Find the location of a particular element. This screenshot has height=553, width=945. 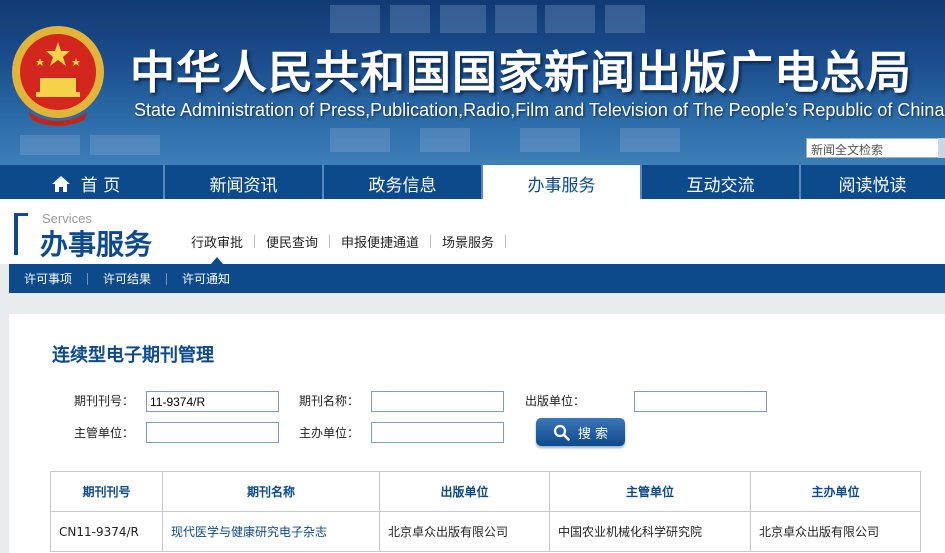

nav-item-label: 互动交流 is located at coordinates (720, 186).